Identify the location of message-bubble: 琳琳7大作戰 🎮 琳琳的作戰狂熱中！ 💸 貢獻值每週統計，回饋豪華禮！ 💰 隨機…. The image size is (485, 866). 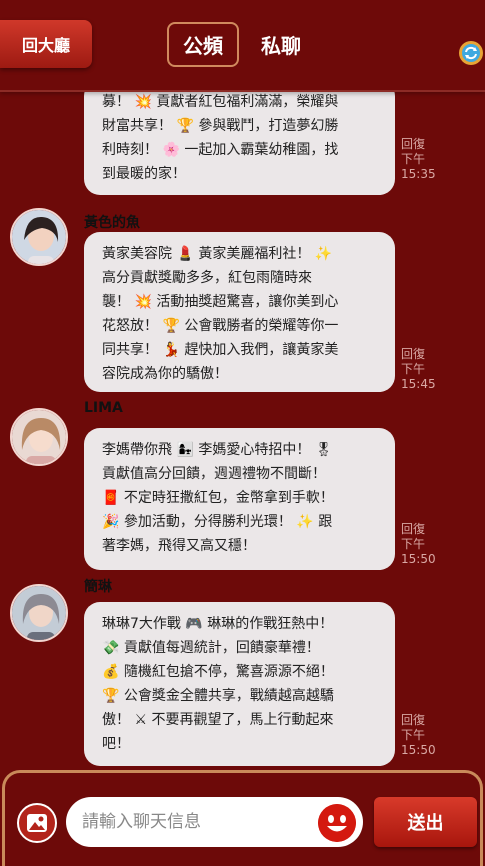
(239, 684).